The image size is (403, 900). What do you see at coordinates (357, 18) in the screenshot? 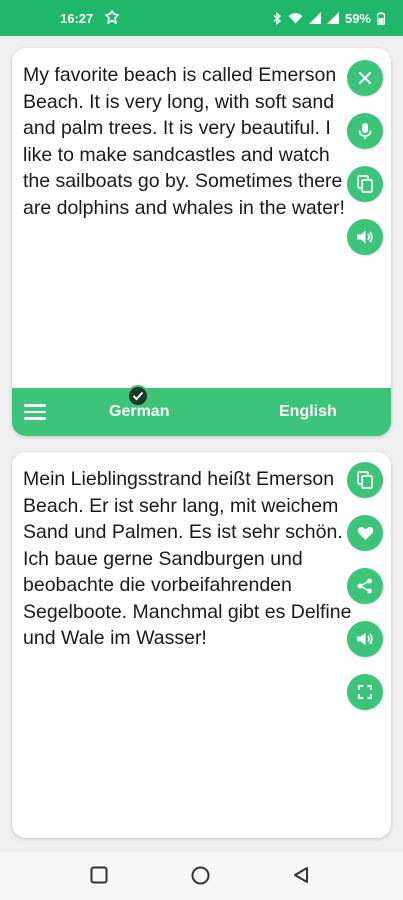
I see `battery-percent: 59%` at bounding box center [357, 18].